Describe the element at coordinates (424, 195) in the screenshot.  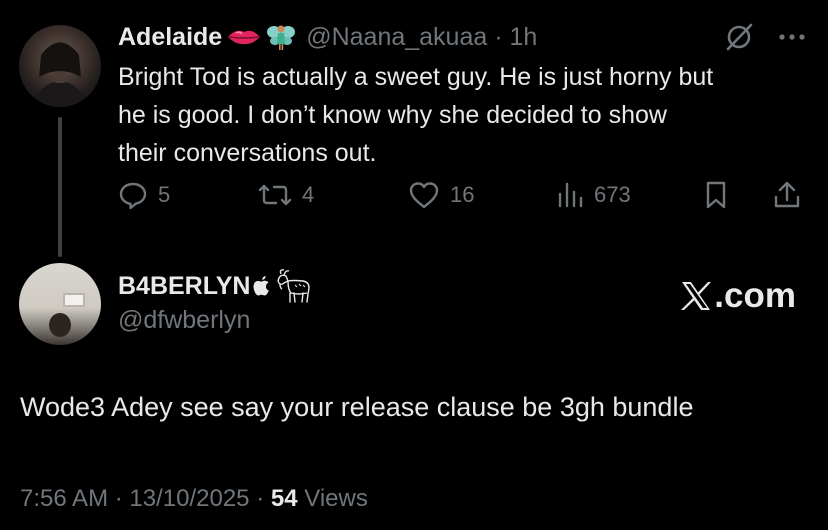
I see `heart-icon` at that location.